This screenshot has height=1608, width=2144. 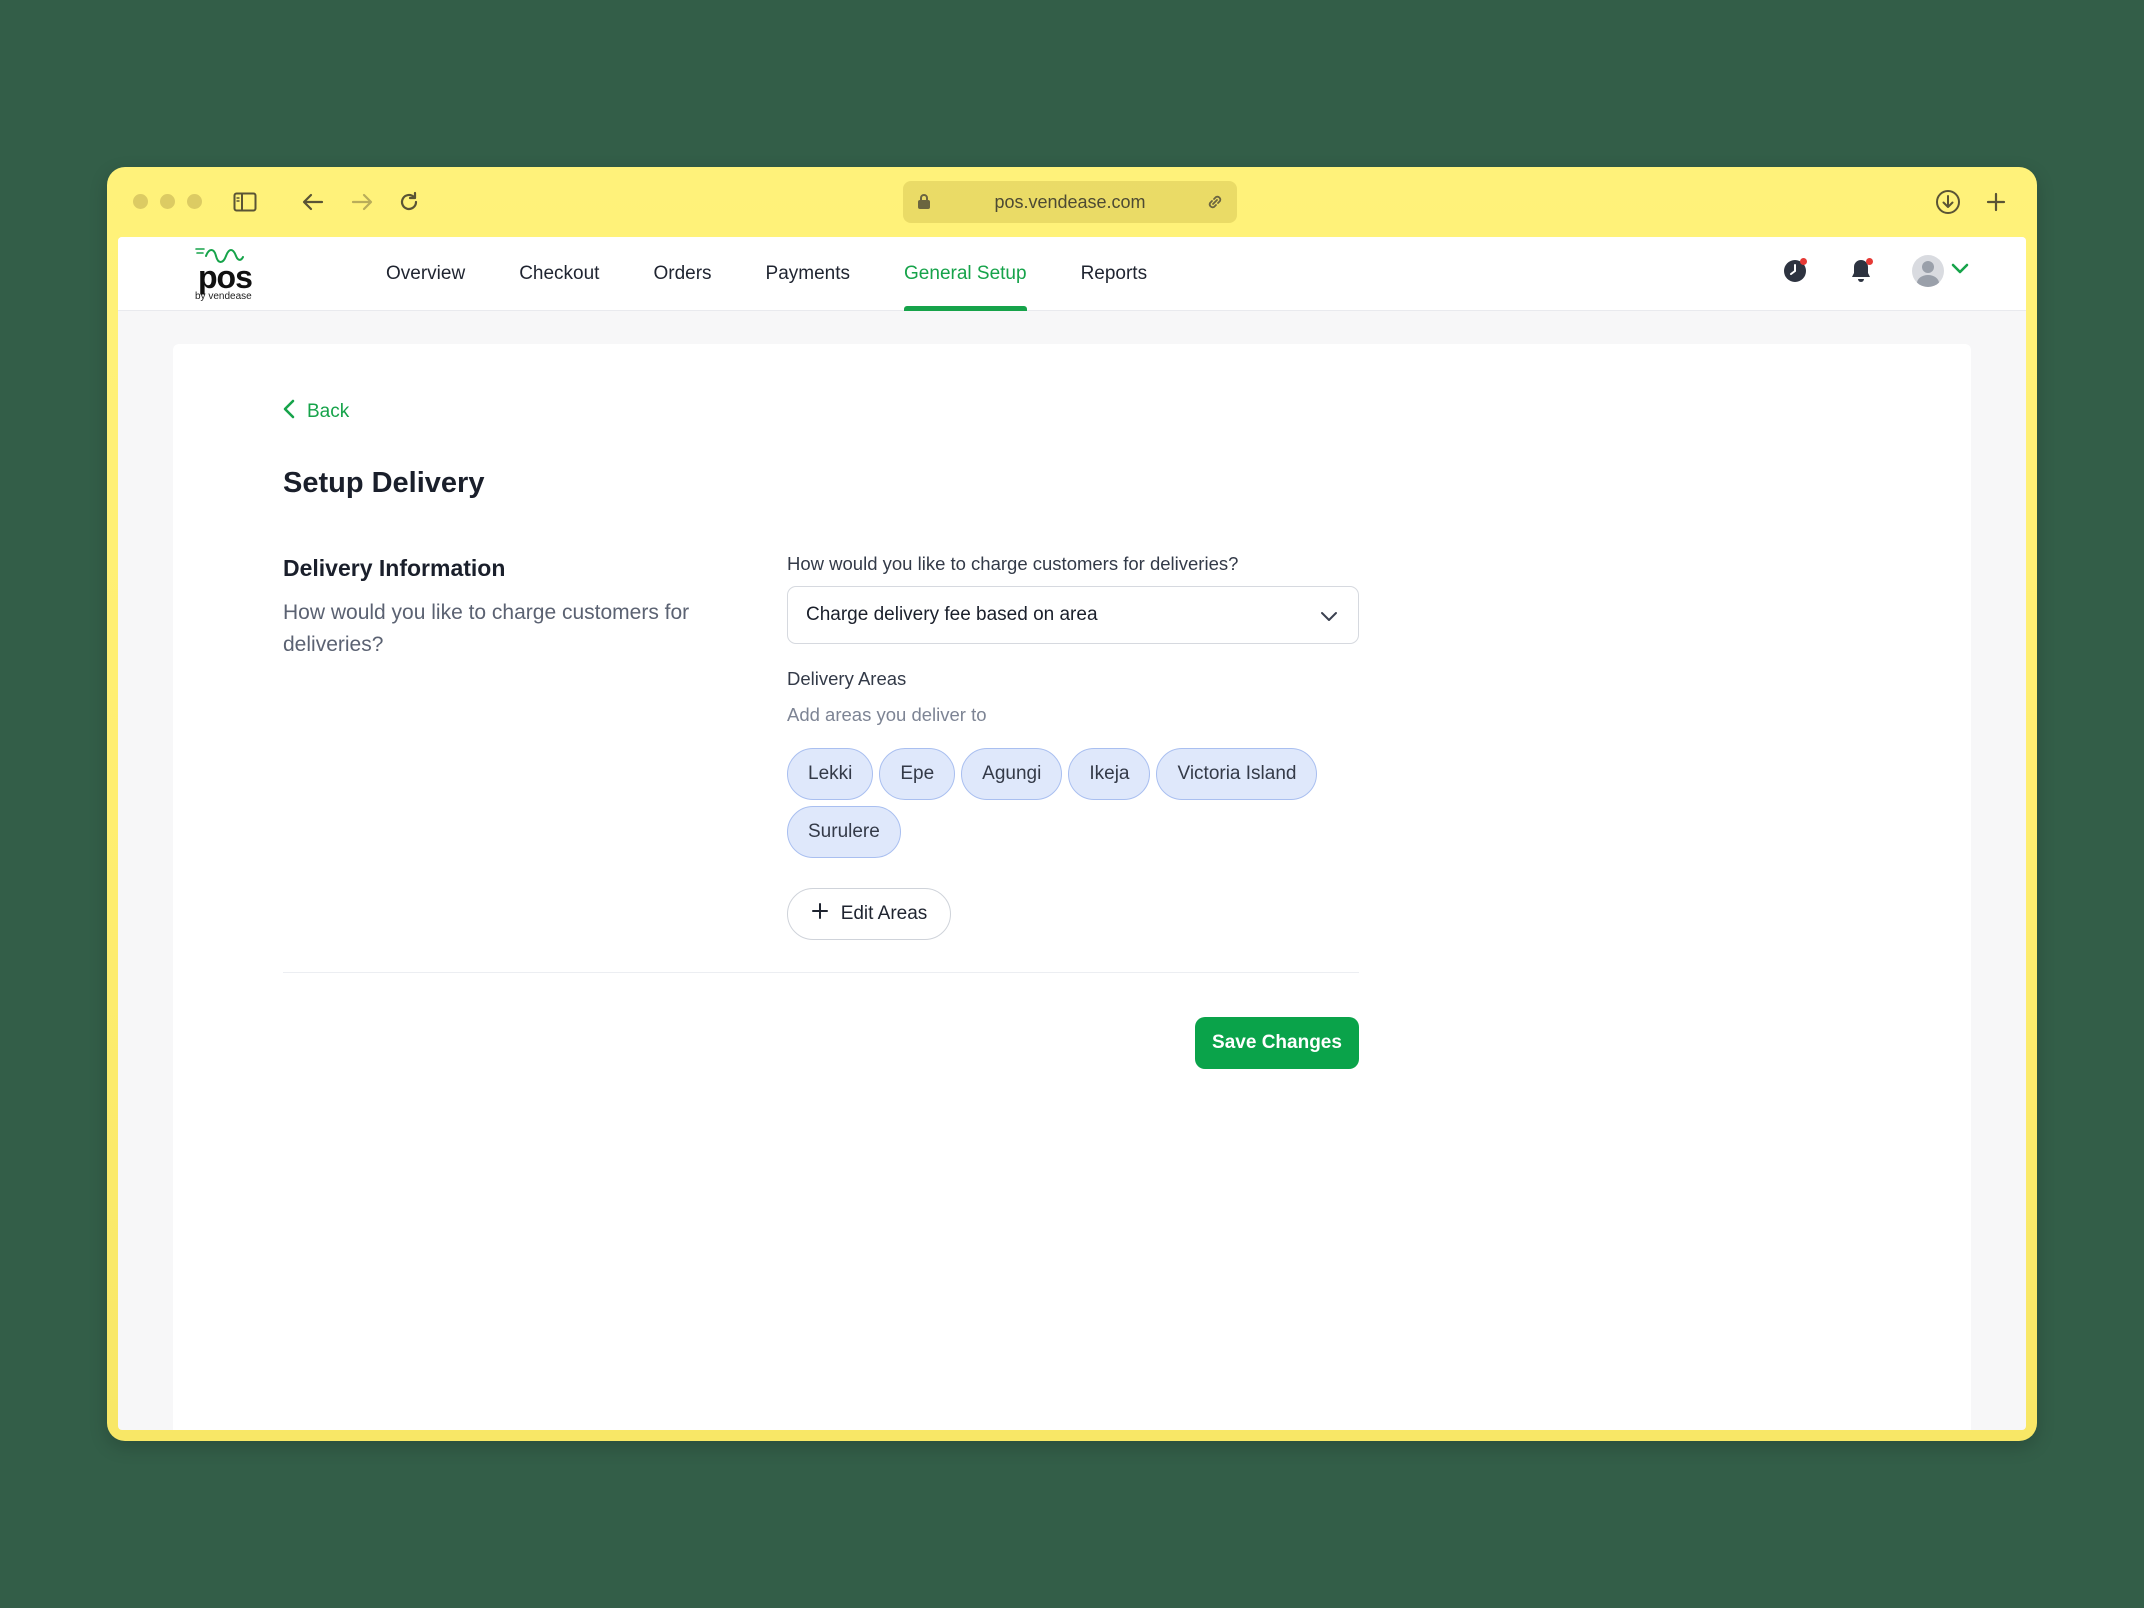 I want to click on form-divider, so click(x=821, y=972).